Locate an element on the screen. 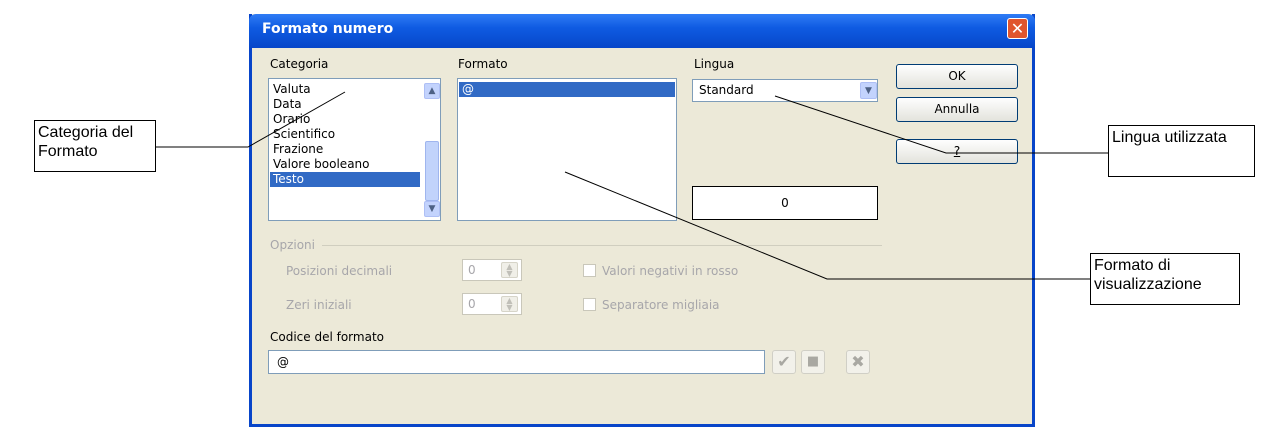 The image size is (1265, 427). lingua-callout: Lingua utilizzata is located at coordinates (1181, 151).